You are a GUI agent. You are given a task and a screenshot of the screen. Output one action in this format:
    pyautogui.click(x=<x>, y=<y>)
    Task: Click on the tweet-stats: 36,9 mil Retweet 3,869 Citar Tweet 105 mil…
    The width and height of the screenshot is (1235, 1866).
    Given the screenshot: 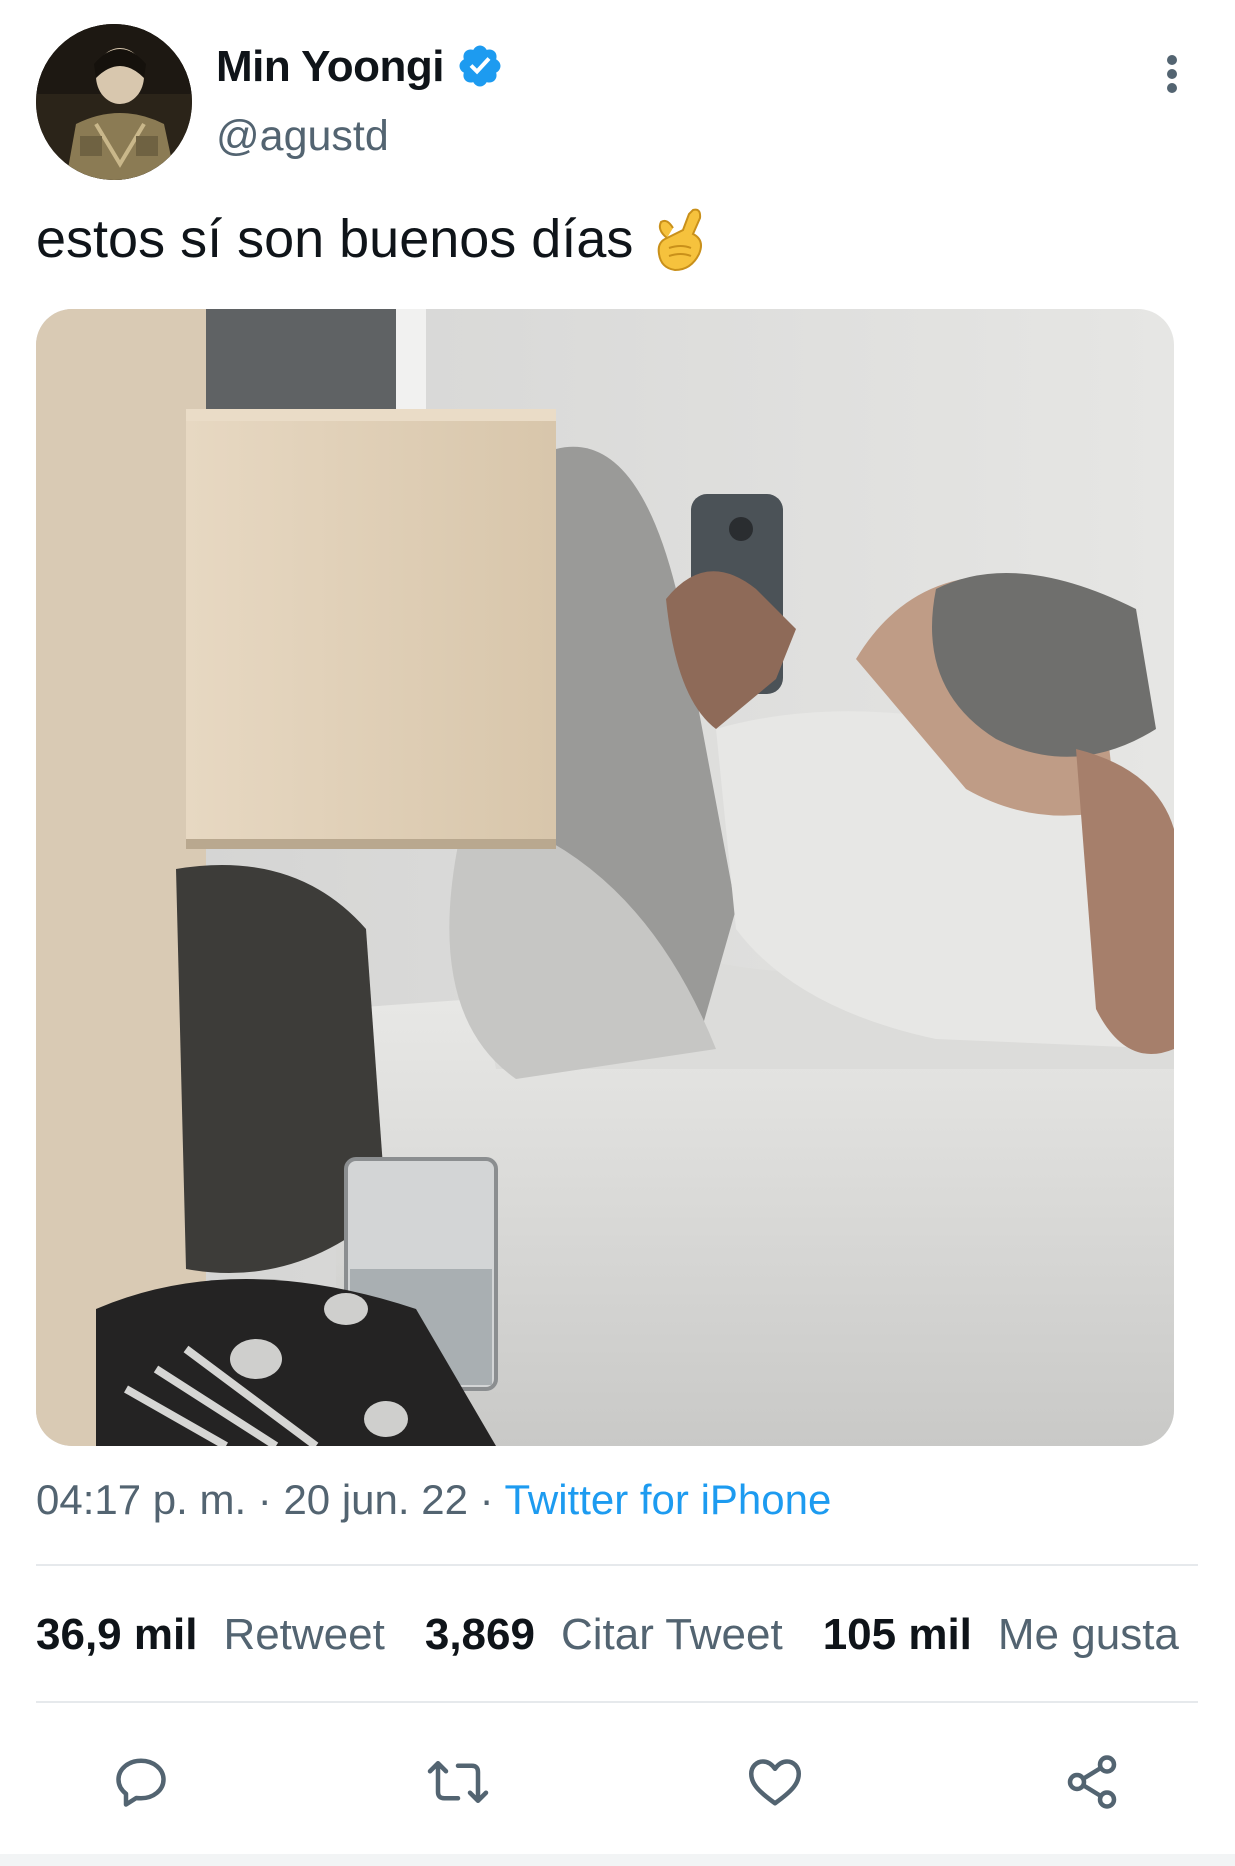 What is the action you would take?
    pyautogui.click(x=607, y=1635)
    